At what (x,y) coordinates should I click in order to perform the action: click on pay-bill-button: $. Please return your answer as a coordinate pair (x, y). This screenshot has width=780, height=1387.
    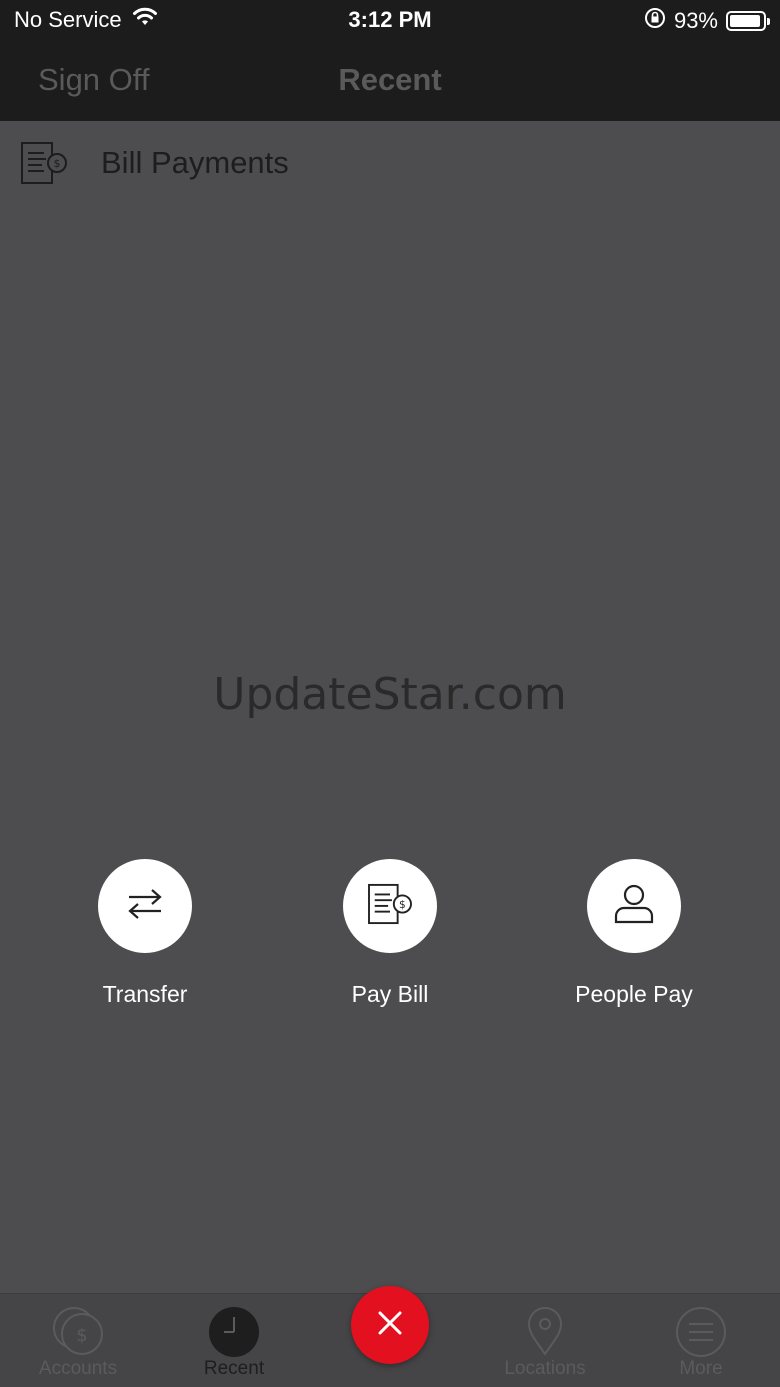
    Looking at the image, I should click on (390, 906).